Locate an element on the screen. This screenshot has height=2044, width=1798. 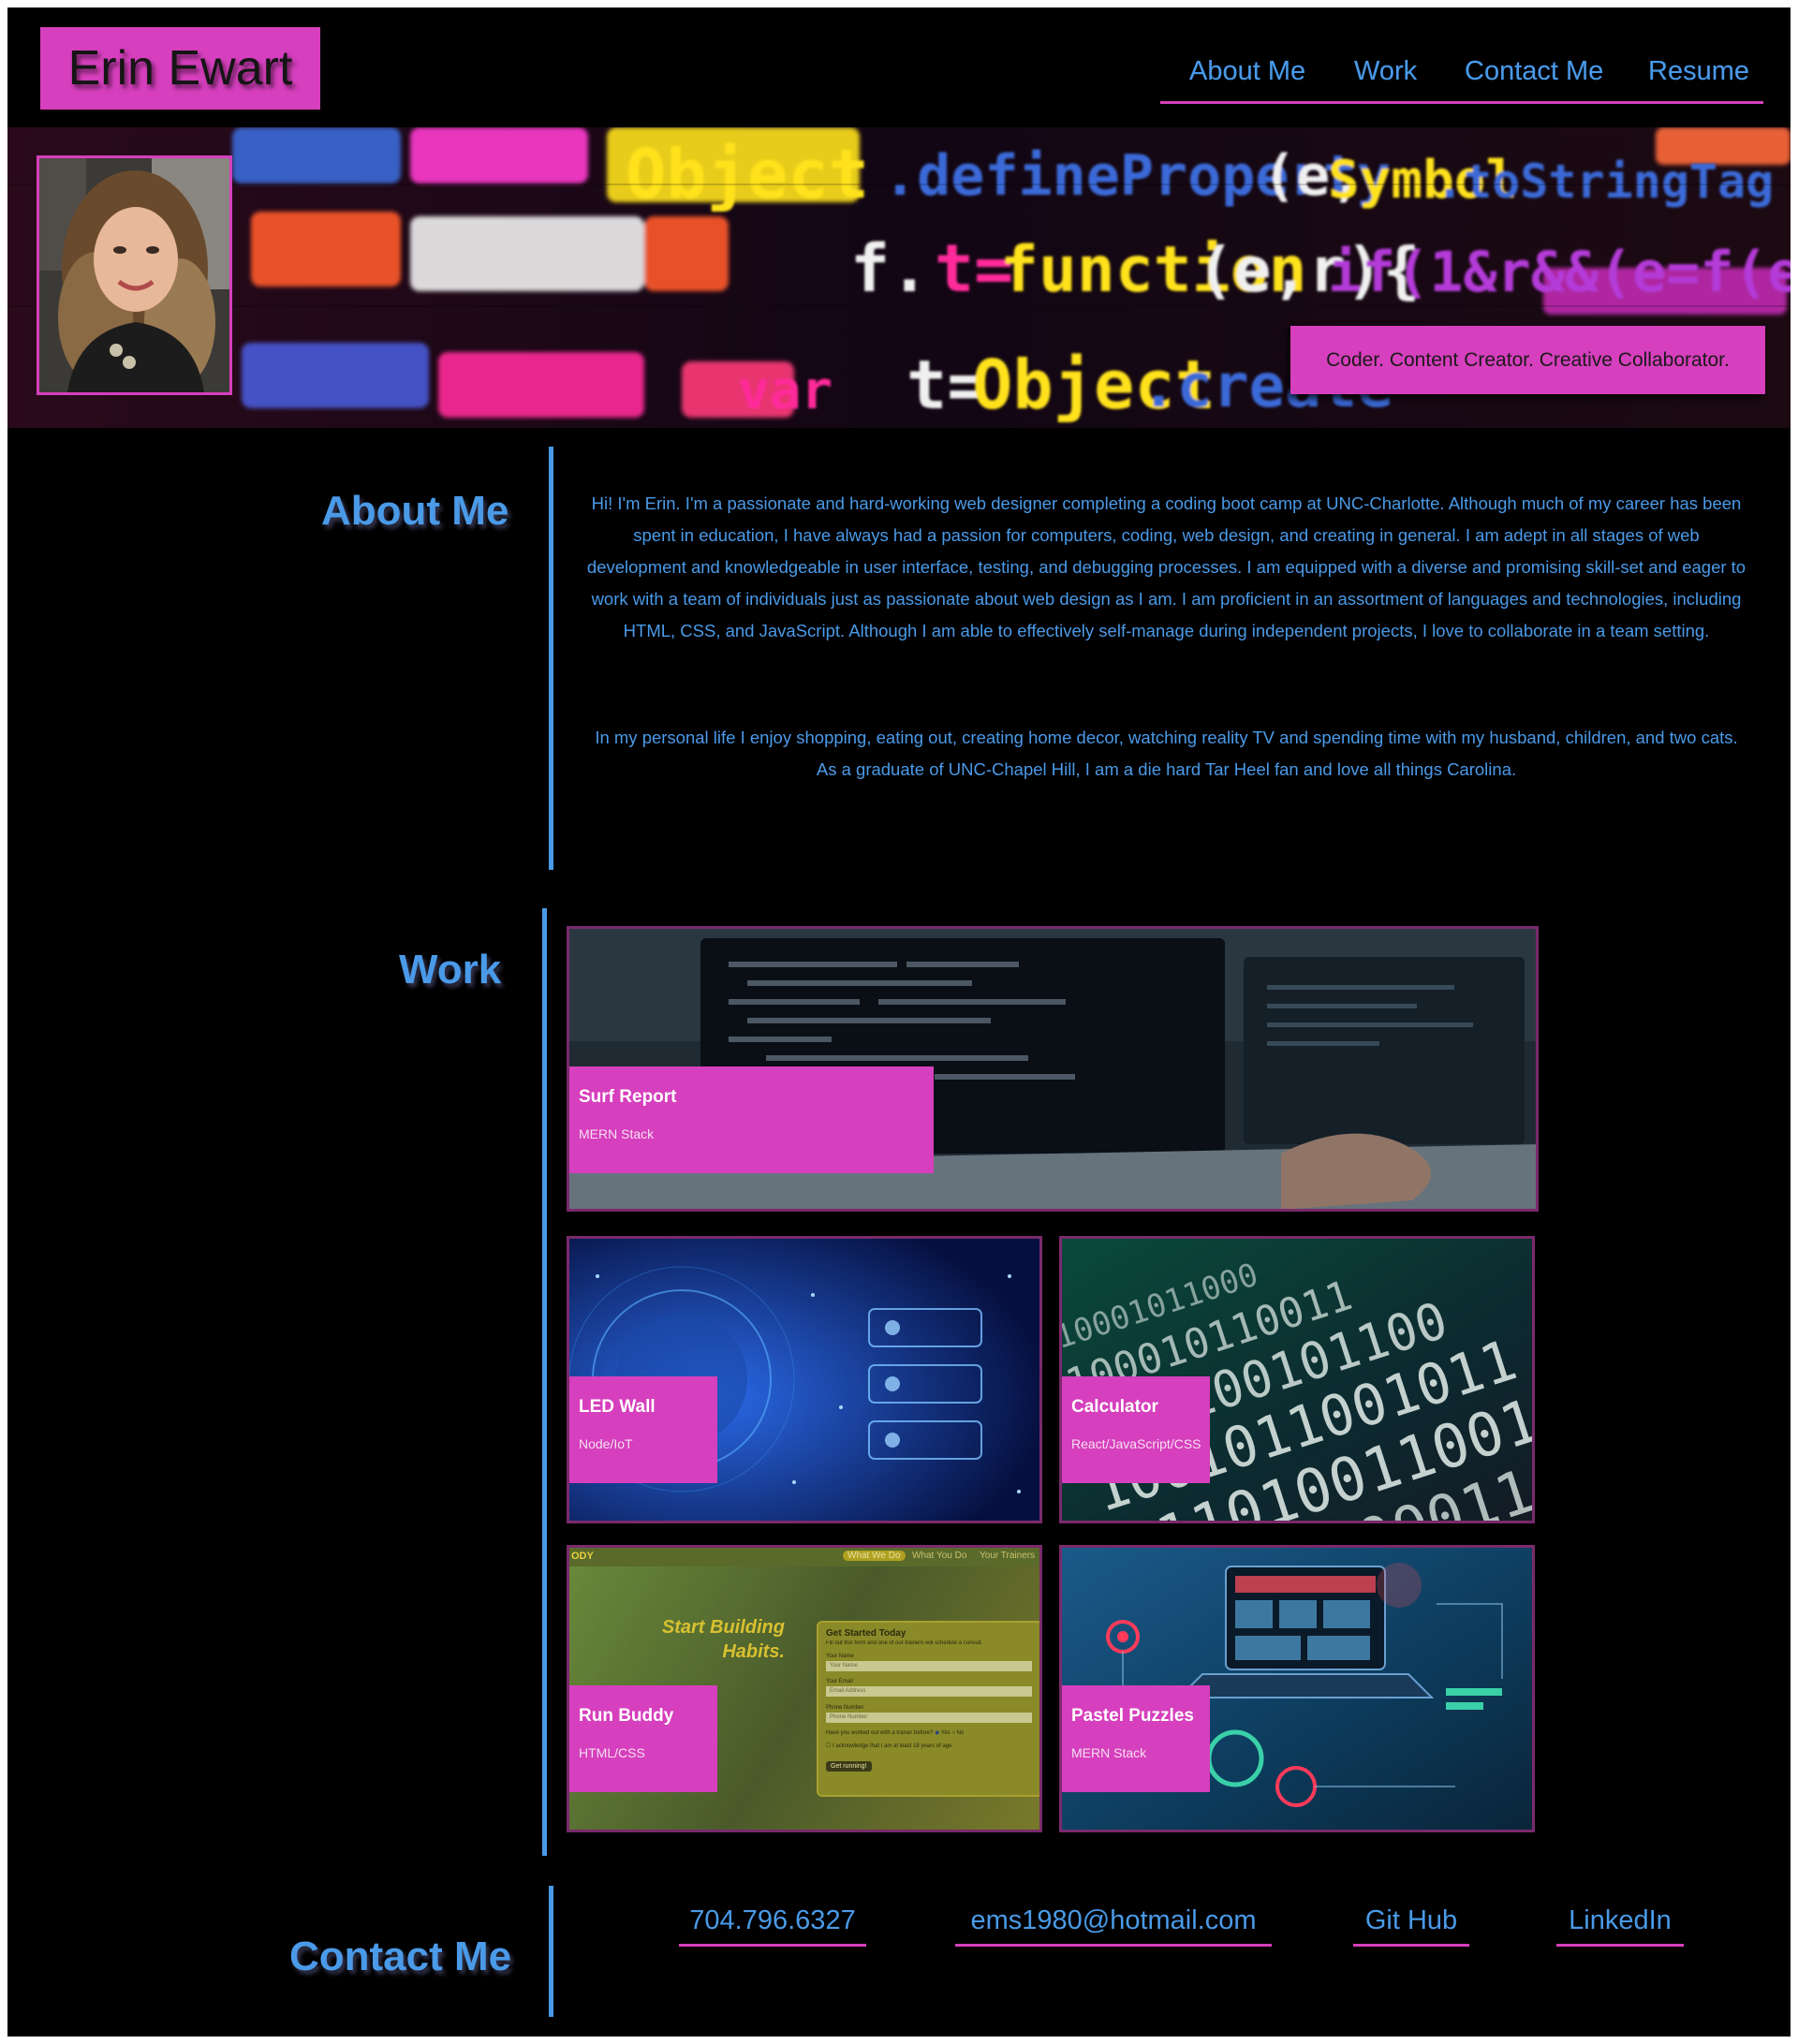
project-title: Surf Report is located at coordinates (628, 1097).